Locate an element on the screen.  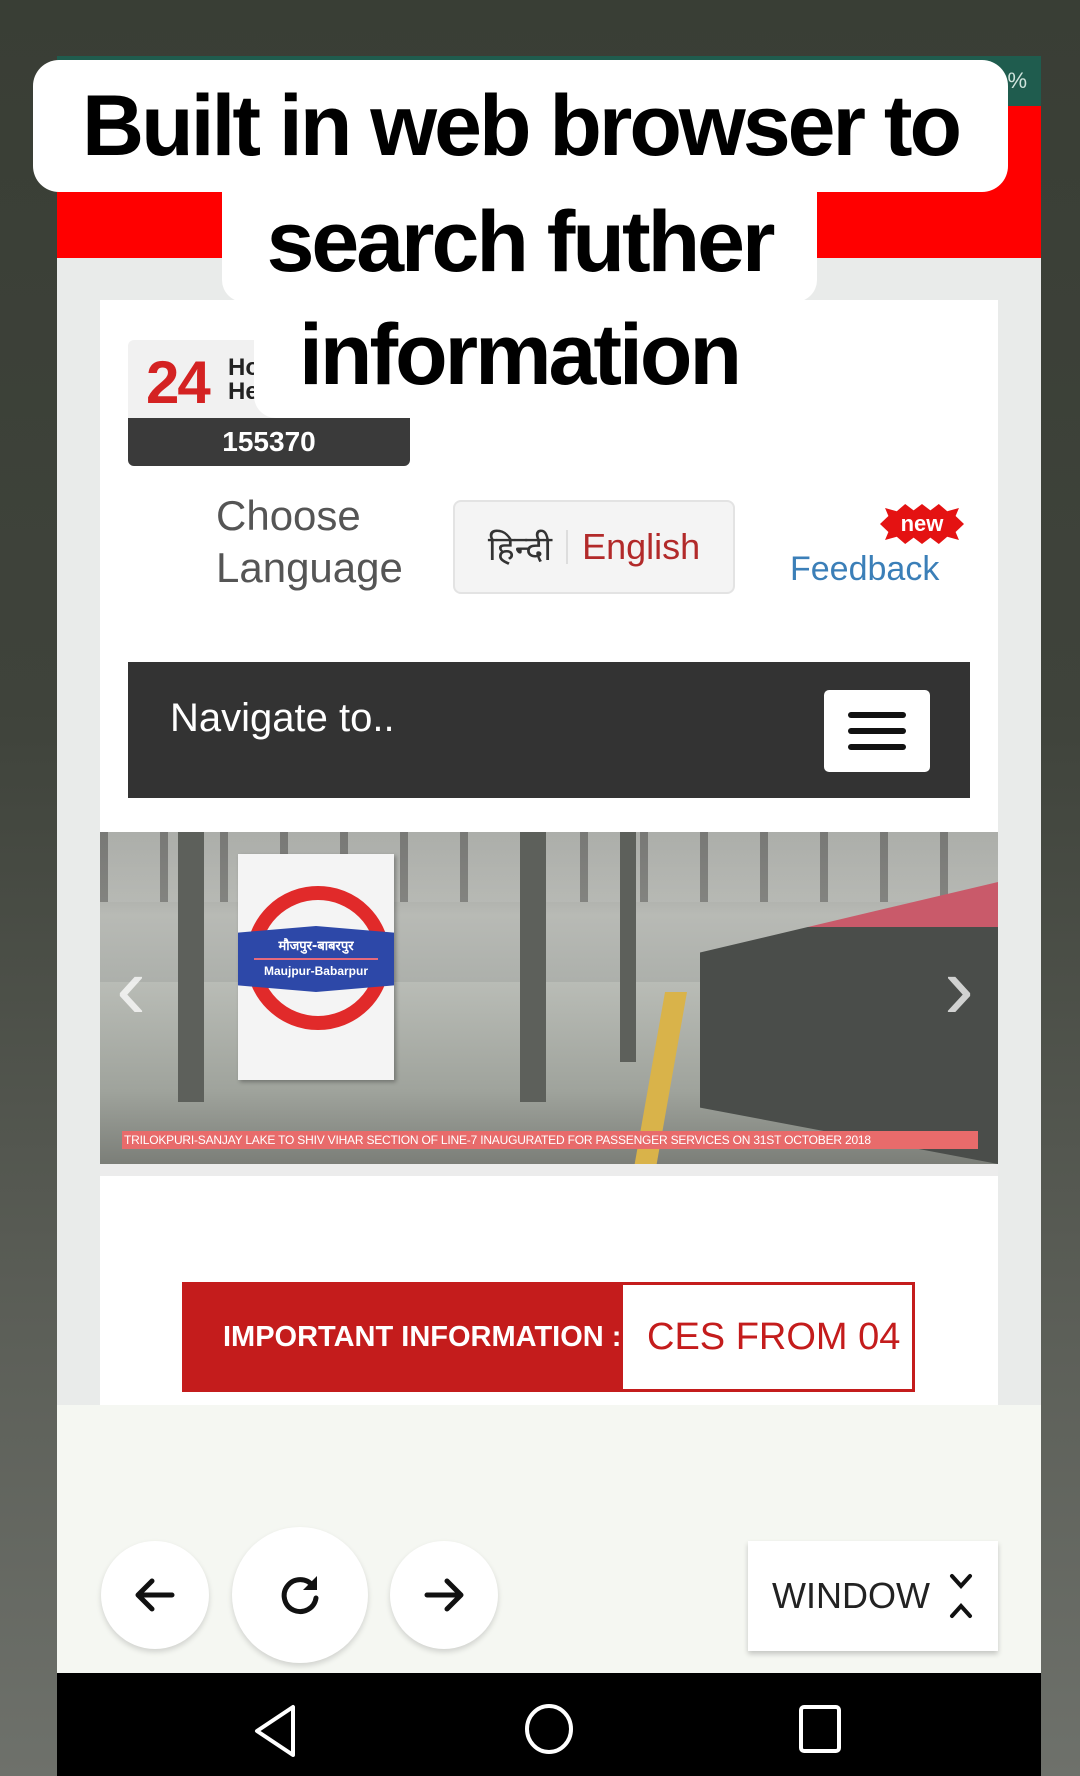
carousel-divider is located at coordinates (549, 1170).